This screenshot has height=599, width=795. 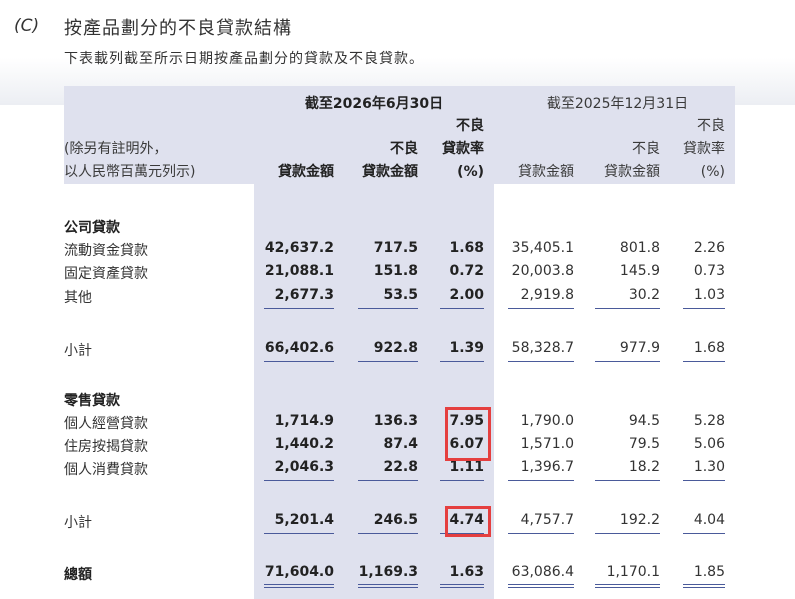 What do you see at coordinates (92, 228) in the screenshot?
I see `corporate-loans-heading: 公司貸款` at bounding box center [92, 228].